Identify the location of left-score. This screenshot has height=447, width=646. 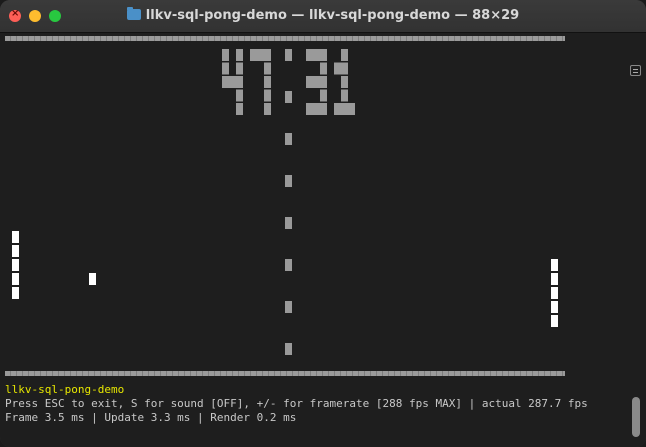
(246, 82).